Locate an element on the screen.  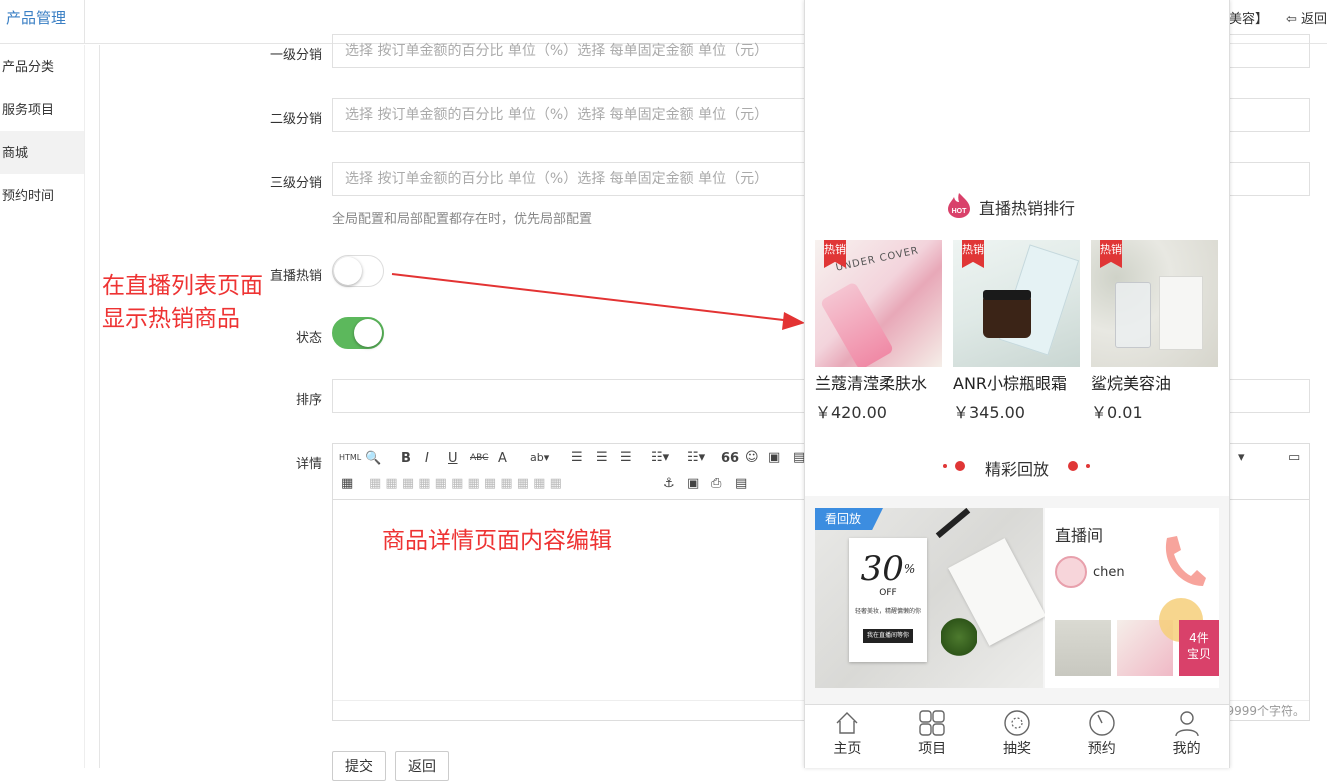
tab-label: 预约 is located at coordinates (1101, 749).